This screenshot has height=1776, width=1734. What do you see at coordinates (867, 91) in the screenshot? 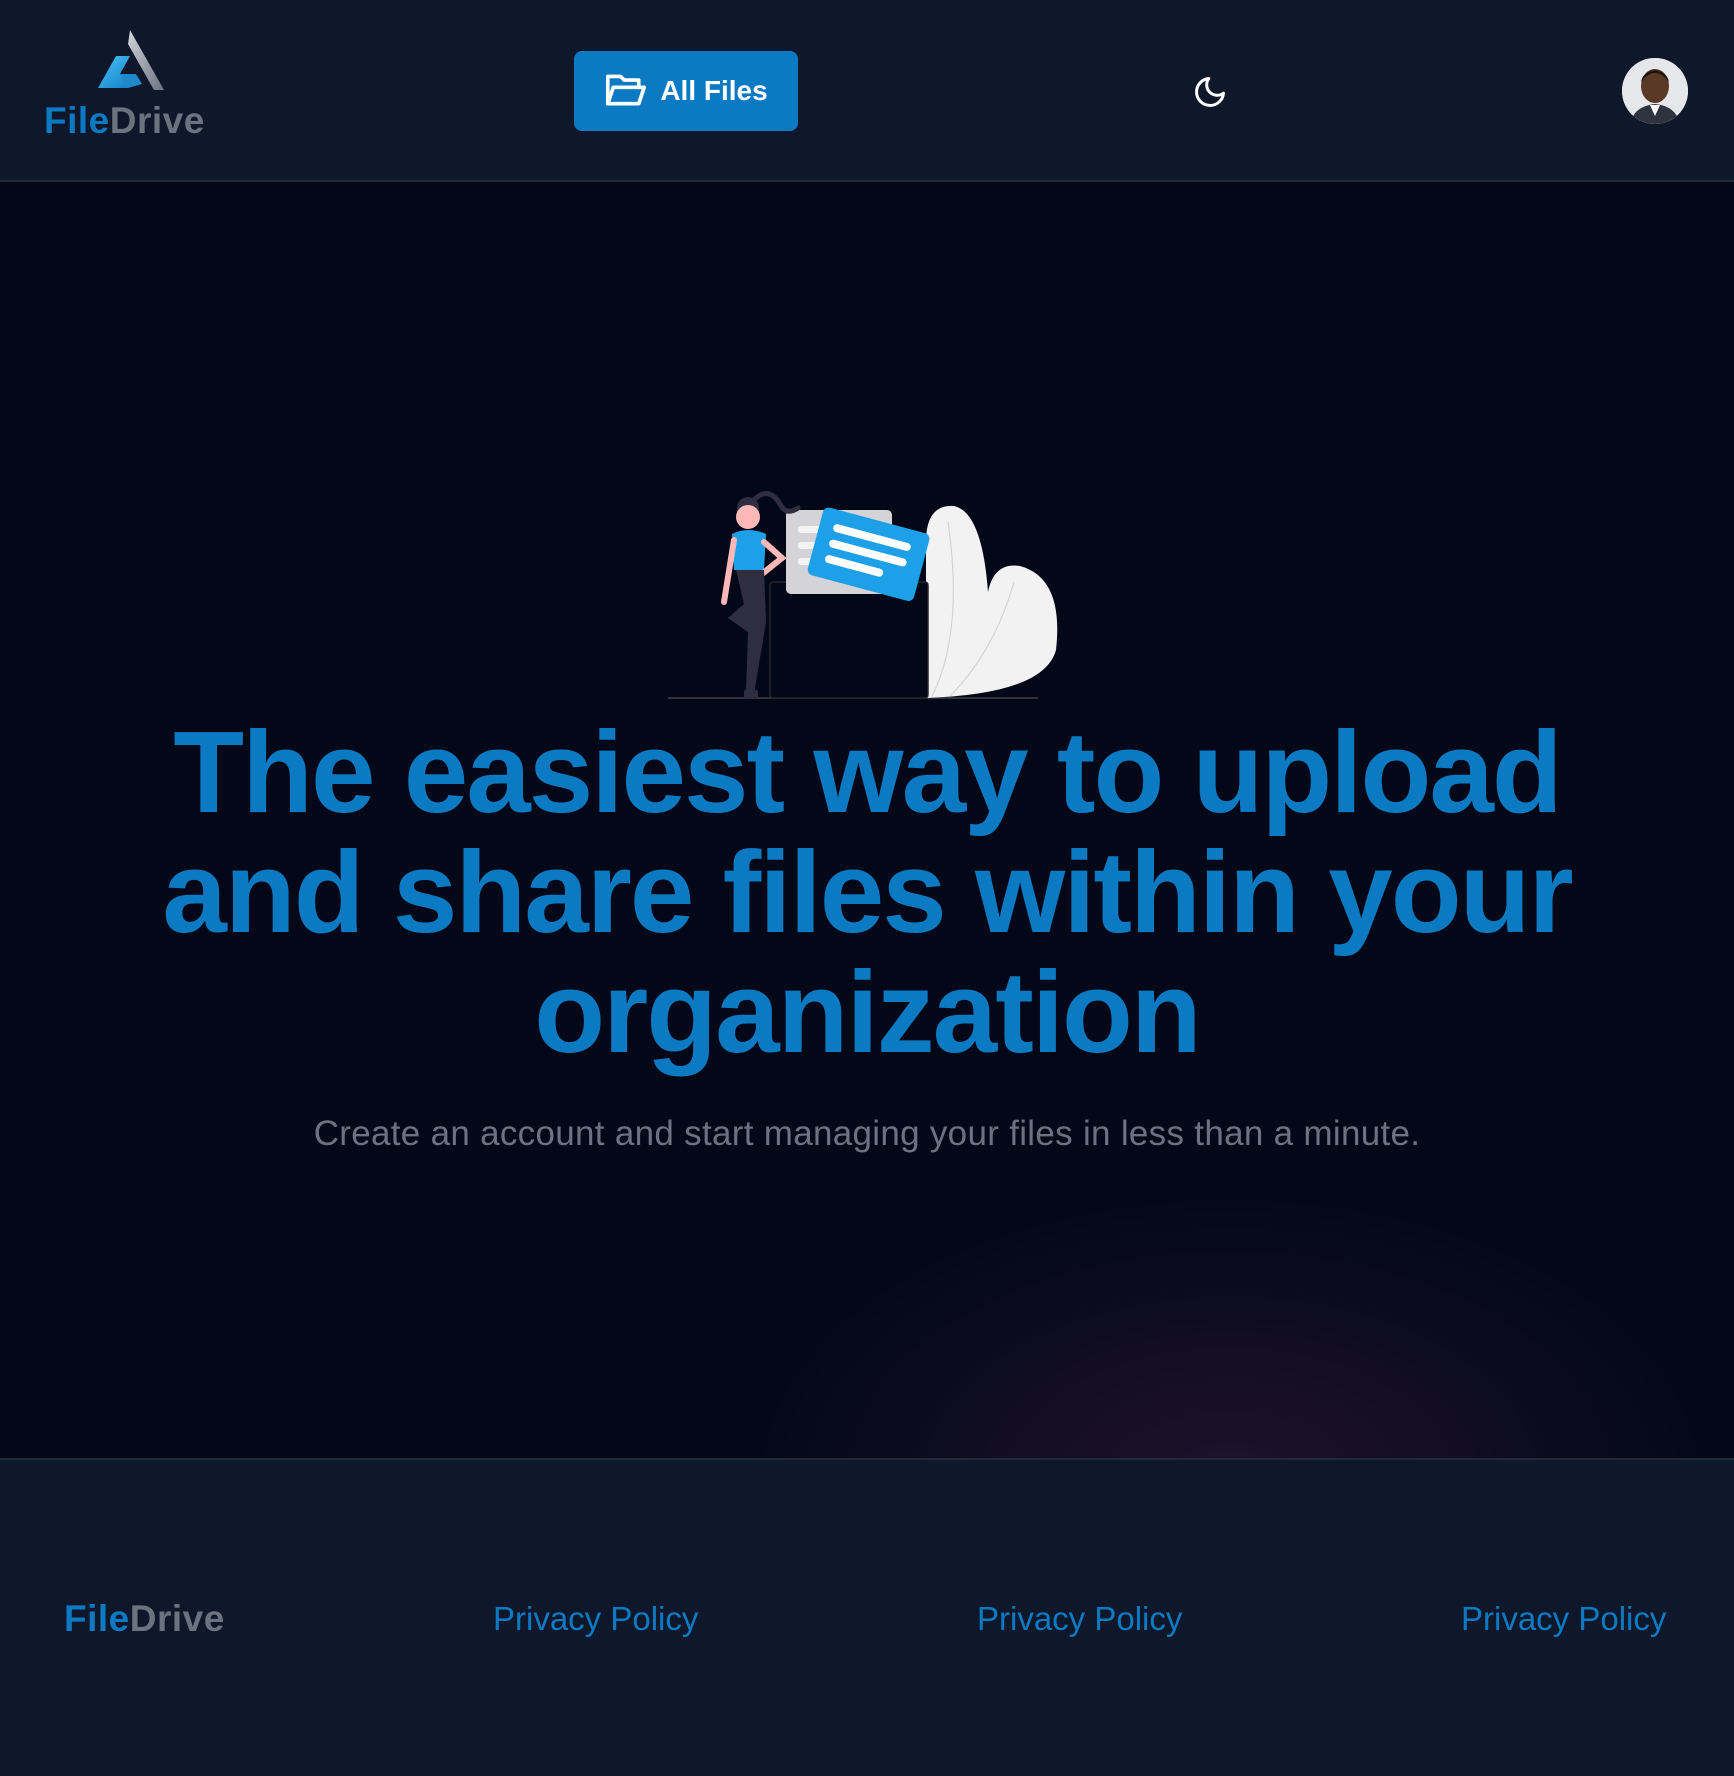
I see `top-header: FileDrive All Files` at bounding box center [867, 91].